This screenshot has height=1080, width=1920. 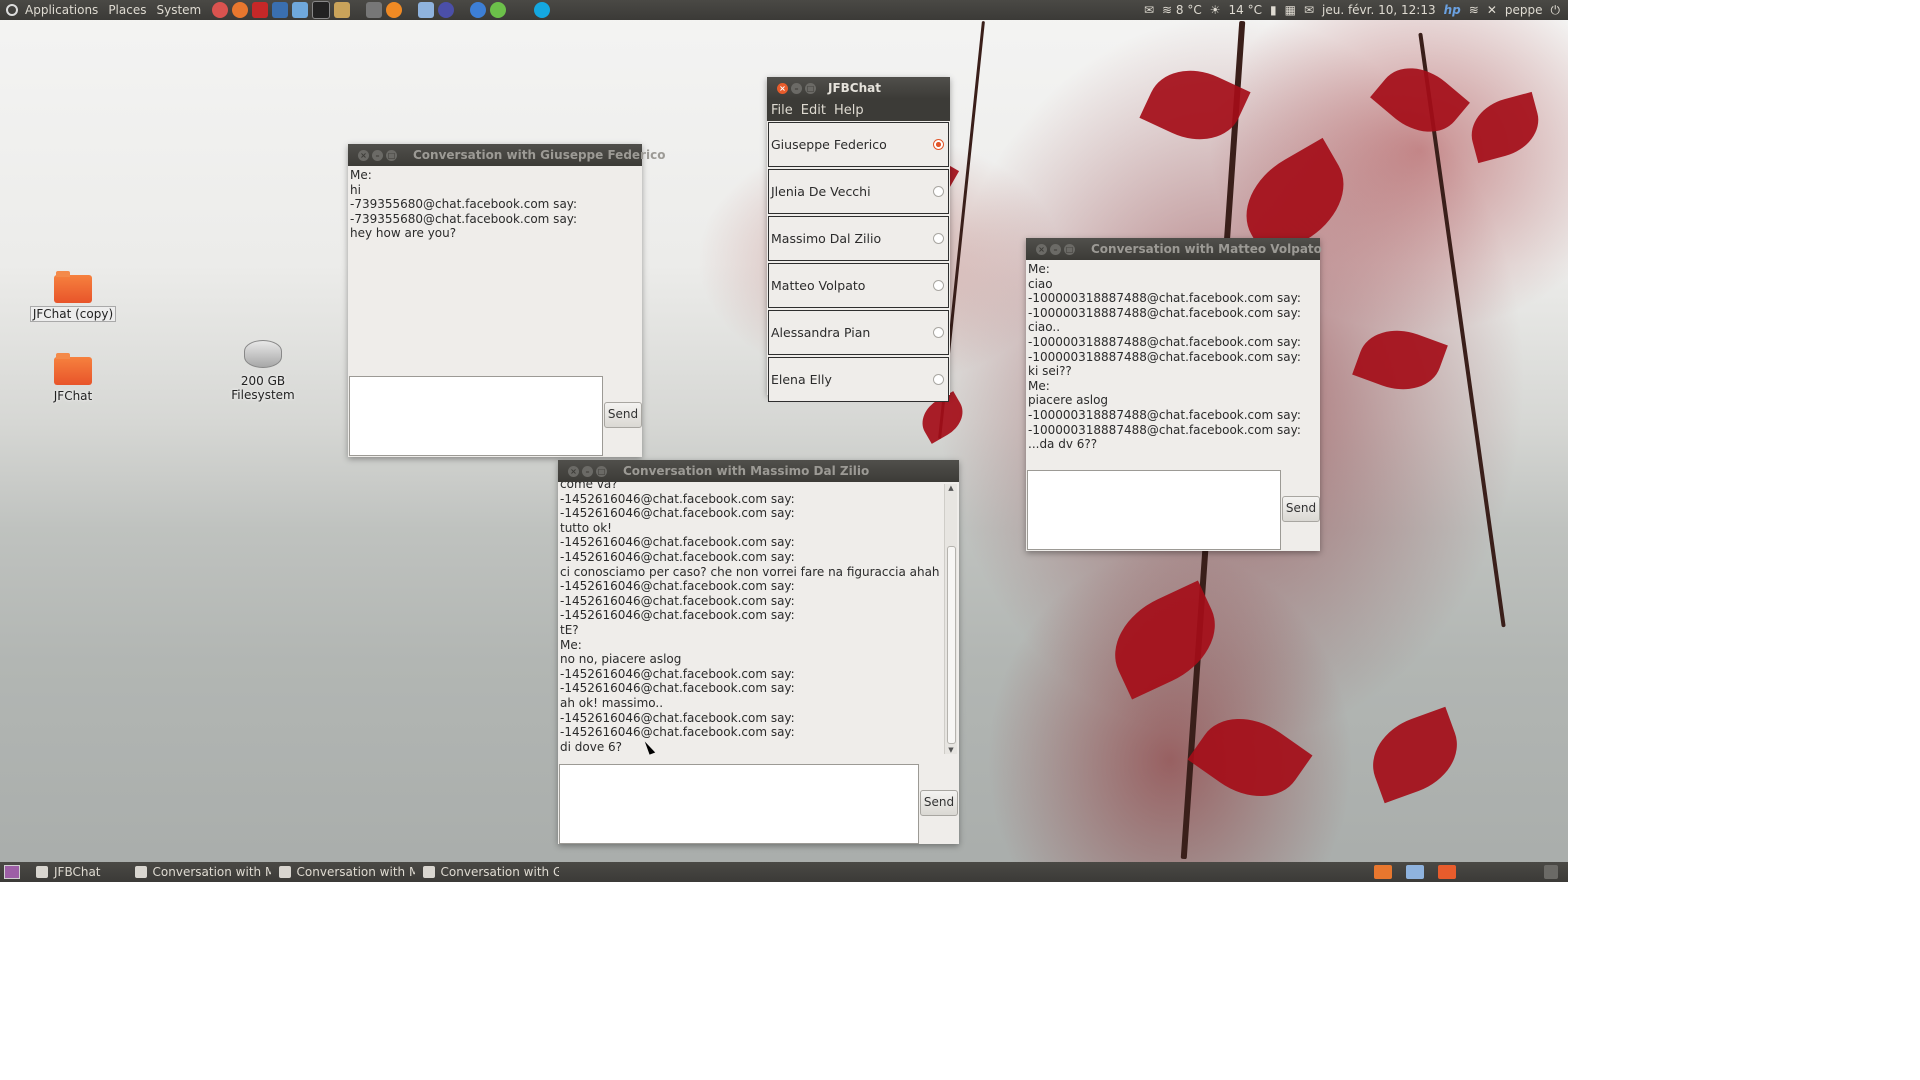 What do you see at coordinates (951, 645) in the screenshot?
I see `scrollbar-thumb` at bounding box center [951, 645].